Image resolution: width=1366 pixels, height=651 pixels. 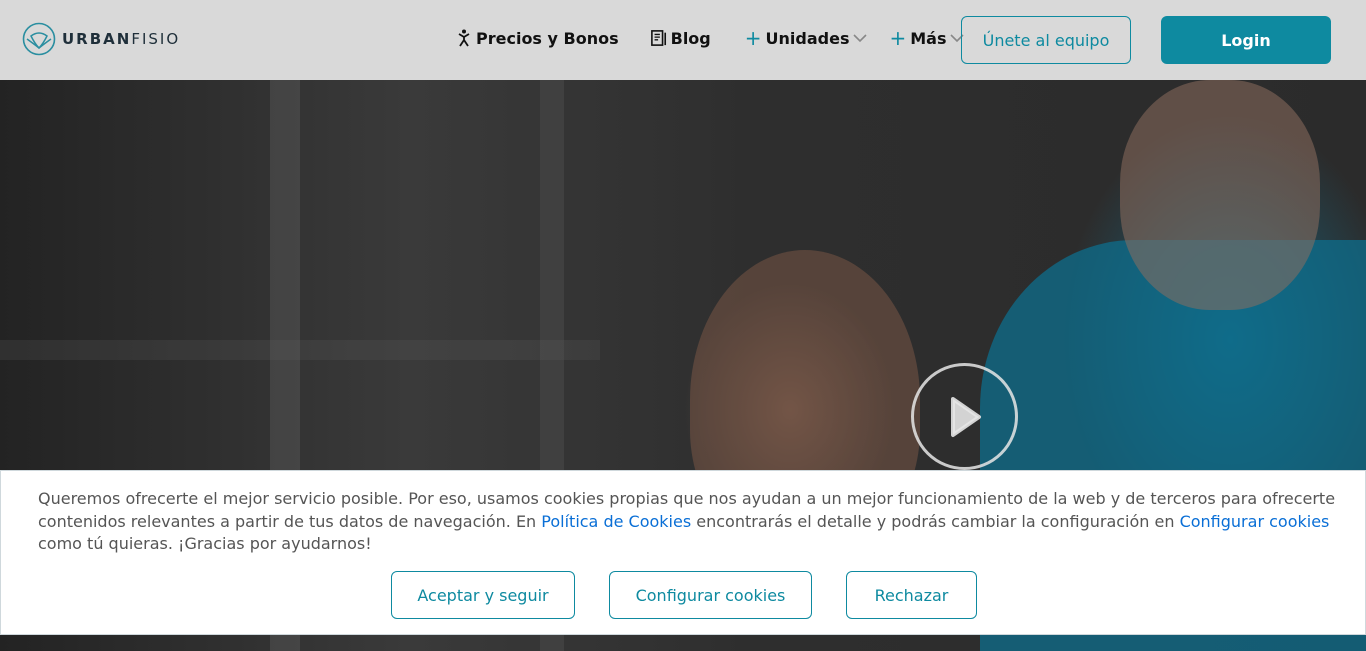 I want to click on nav-unidades-label: Unidades, so click(x=807, y=38).